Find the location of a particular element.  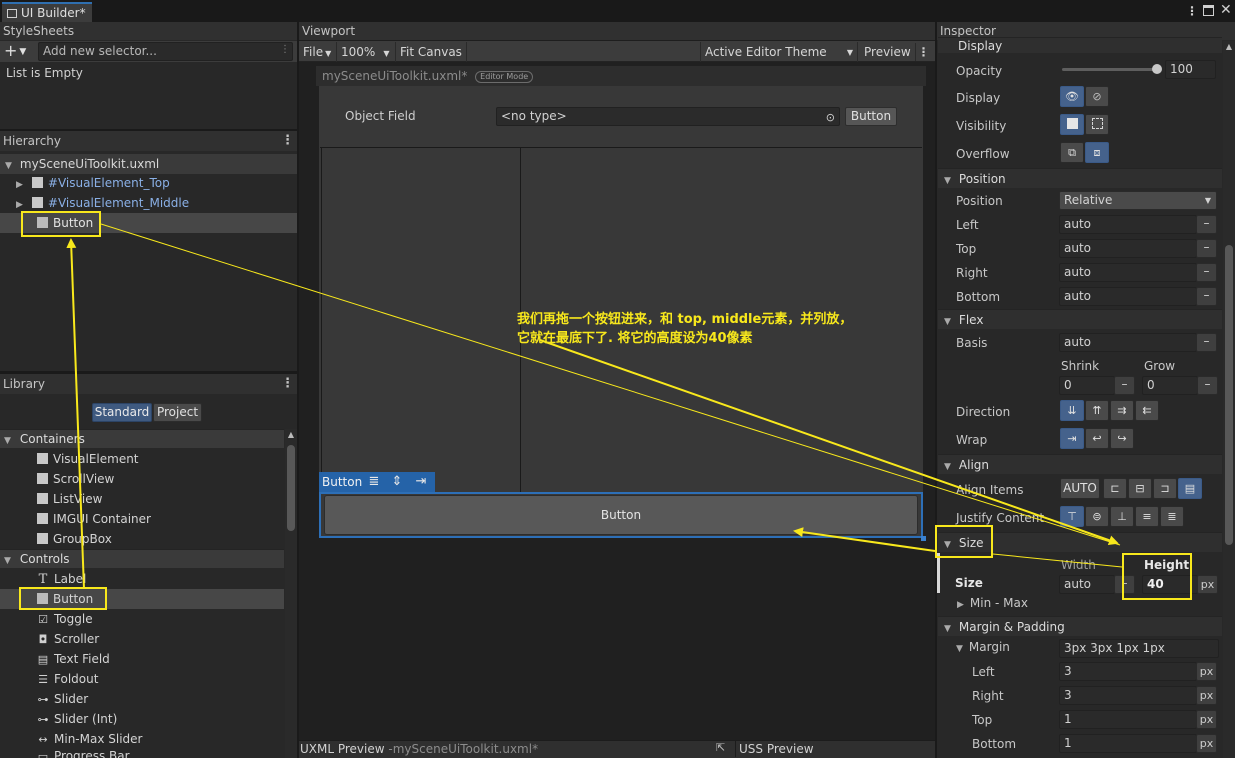

align-items-end-icon: ⊐ is located at coordinates (1165, 488).